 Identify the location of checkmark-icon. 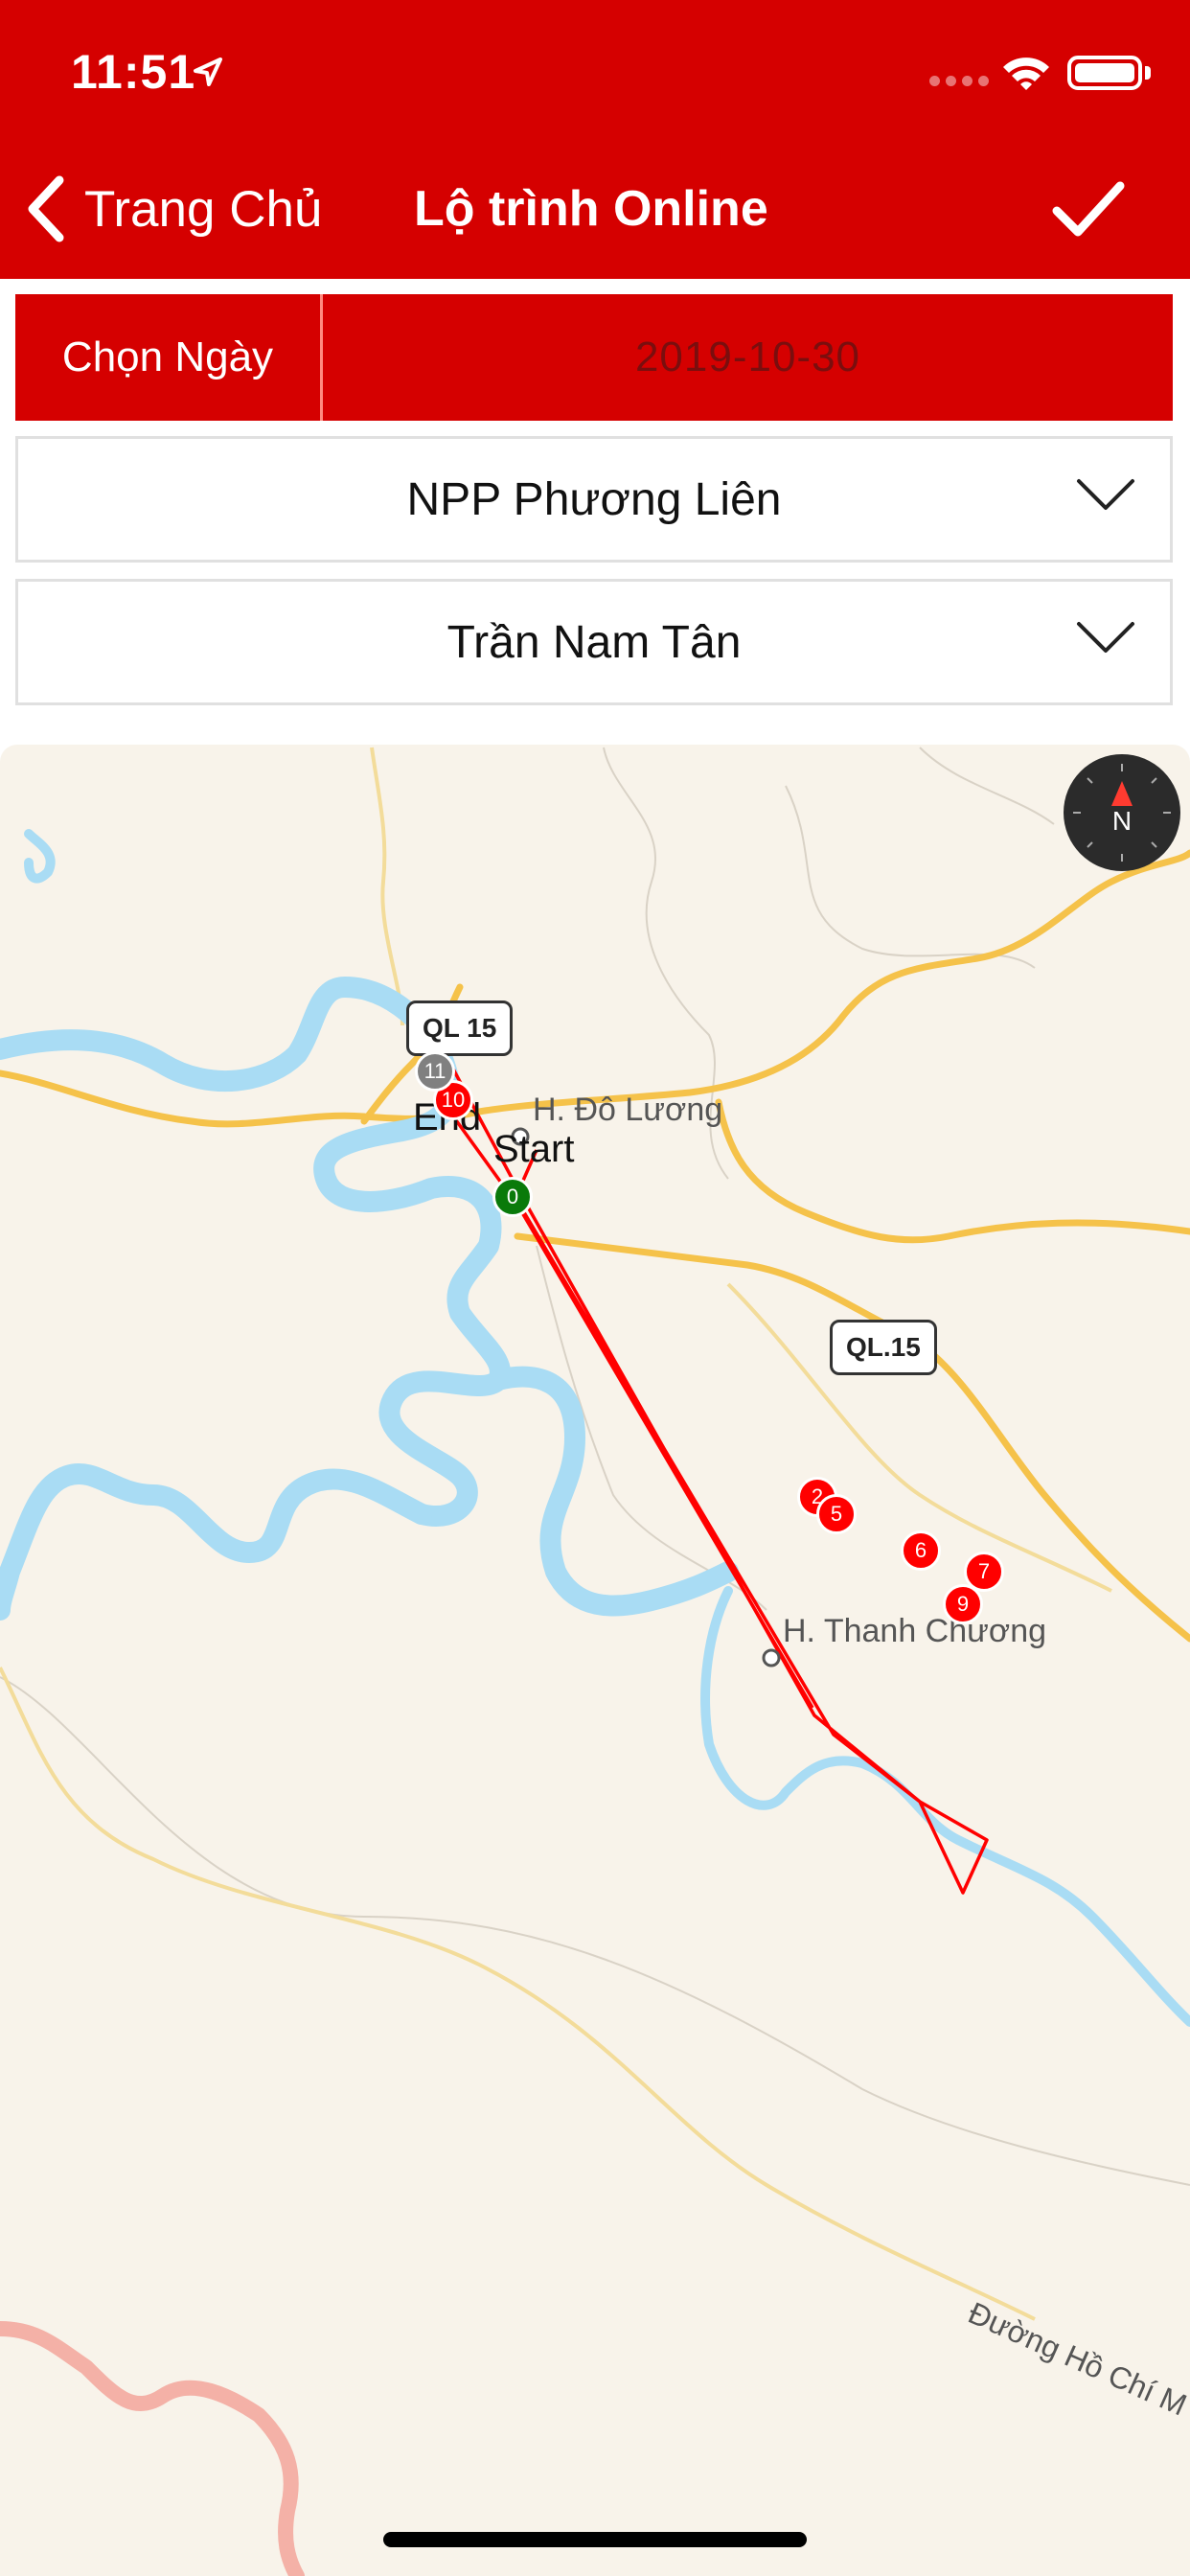
(1089, 209).